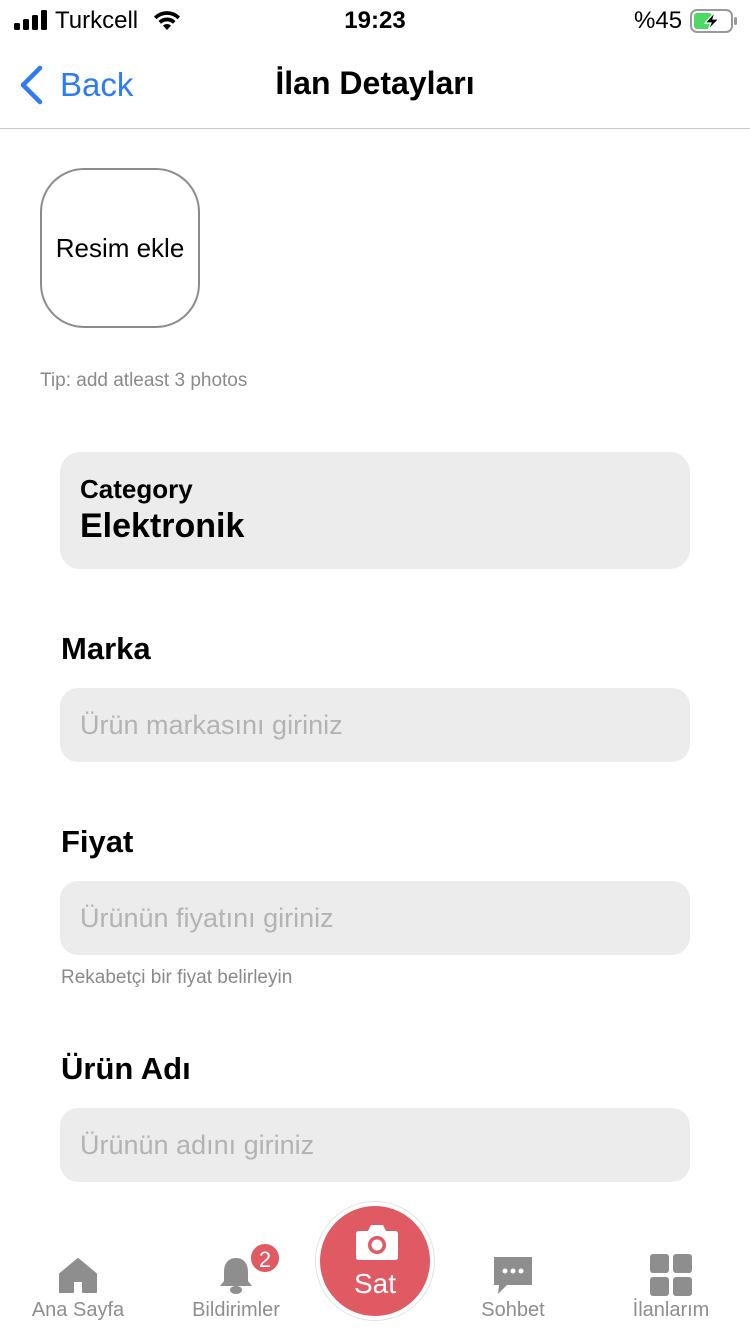 This screenshot has height=1334, width=750. I want to click on category-value: Elektronik, so click(162, 526).